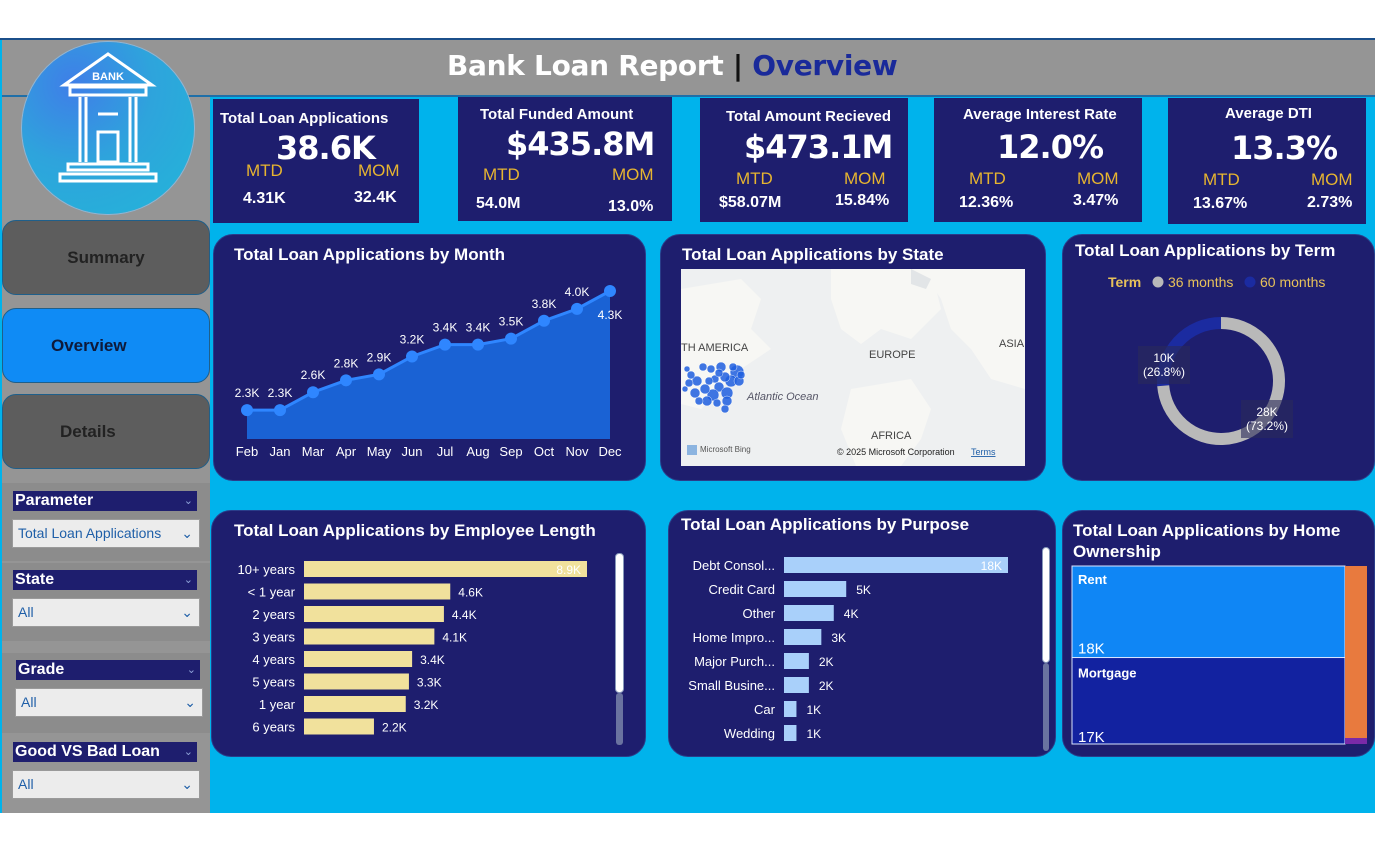 This screenshot has width=1375, height=854. What do you see at coordinates (313, 451) in the screenshot?
I see `x-tick-label: Mar` at bounding box center [313, 451].